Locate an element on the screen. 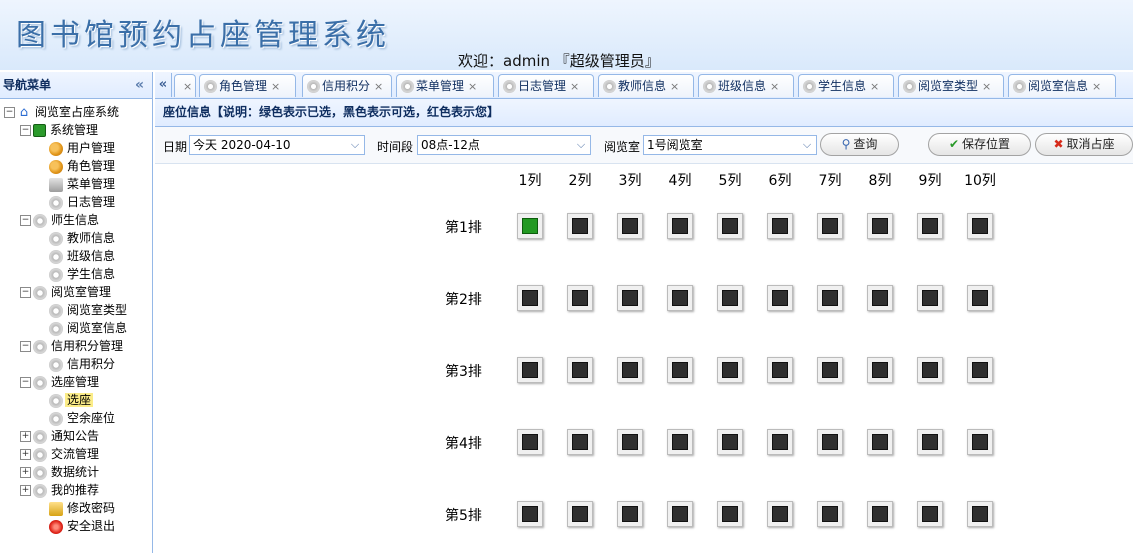 The image size is (1133, 553). nav-item: 选座 is located at coordinates (76, 400).